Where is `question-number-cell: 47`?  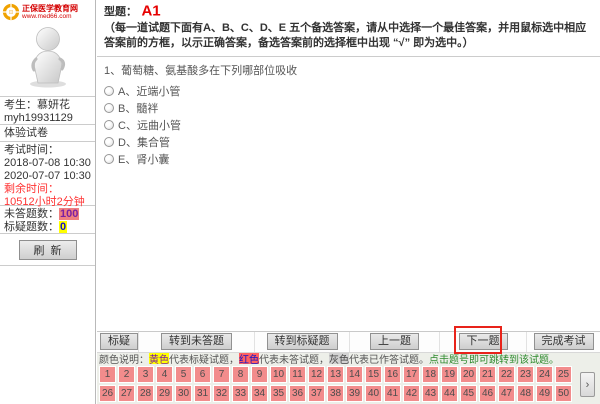 question-number-cell: 47 is located at coordinates (506, 393).